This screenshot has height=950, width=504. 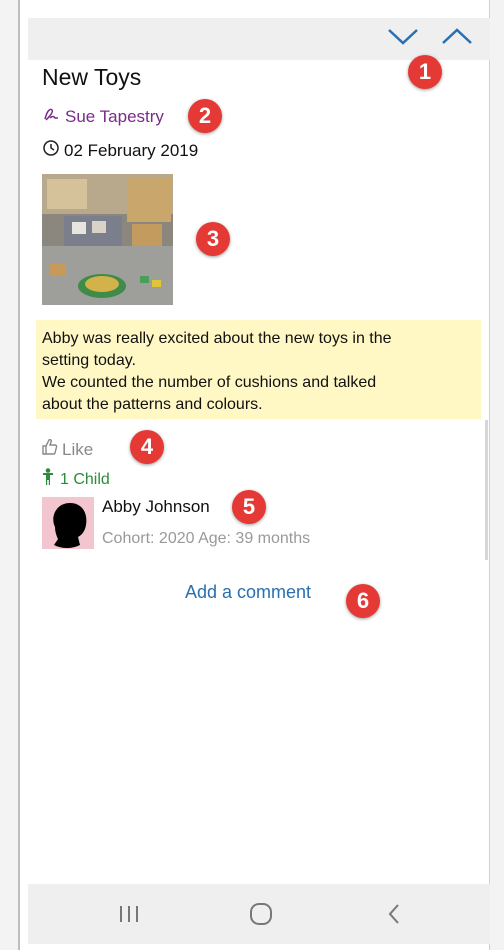 What do you see at coordinates (51, 449) in the screenshot?
I see `thumbs-up-icon` at bounding box center [51, 449].